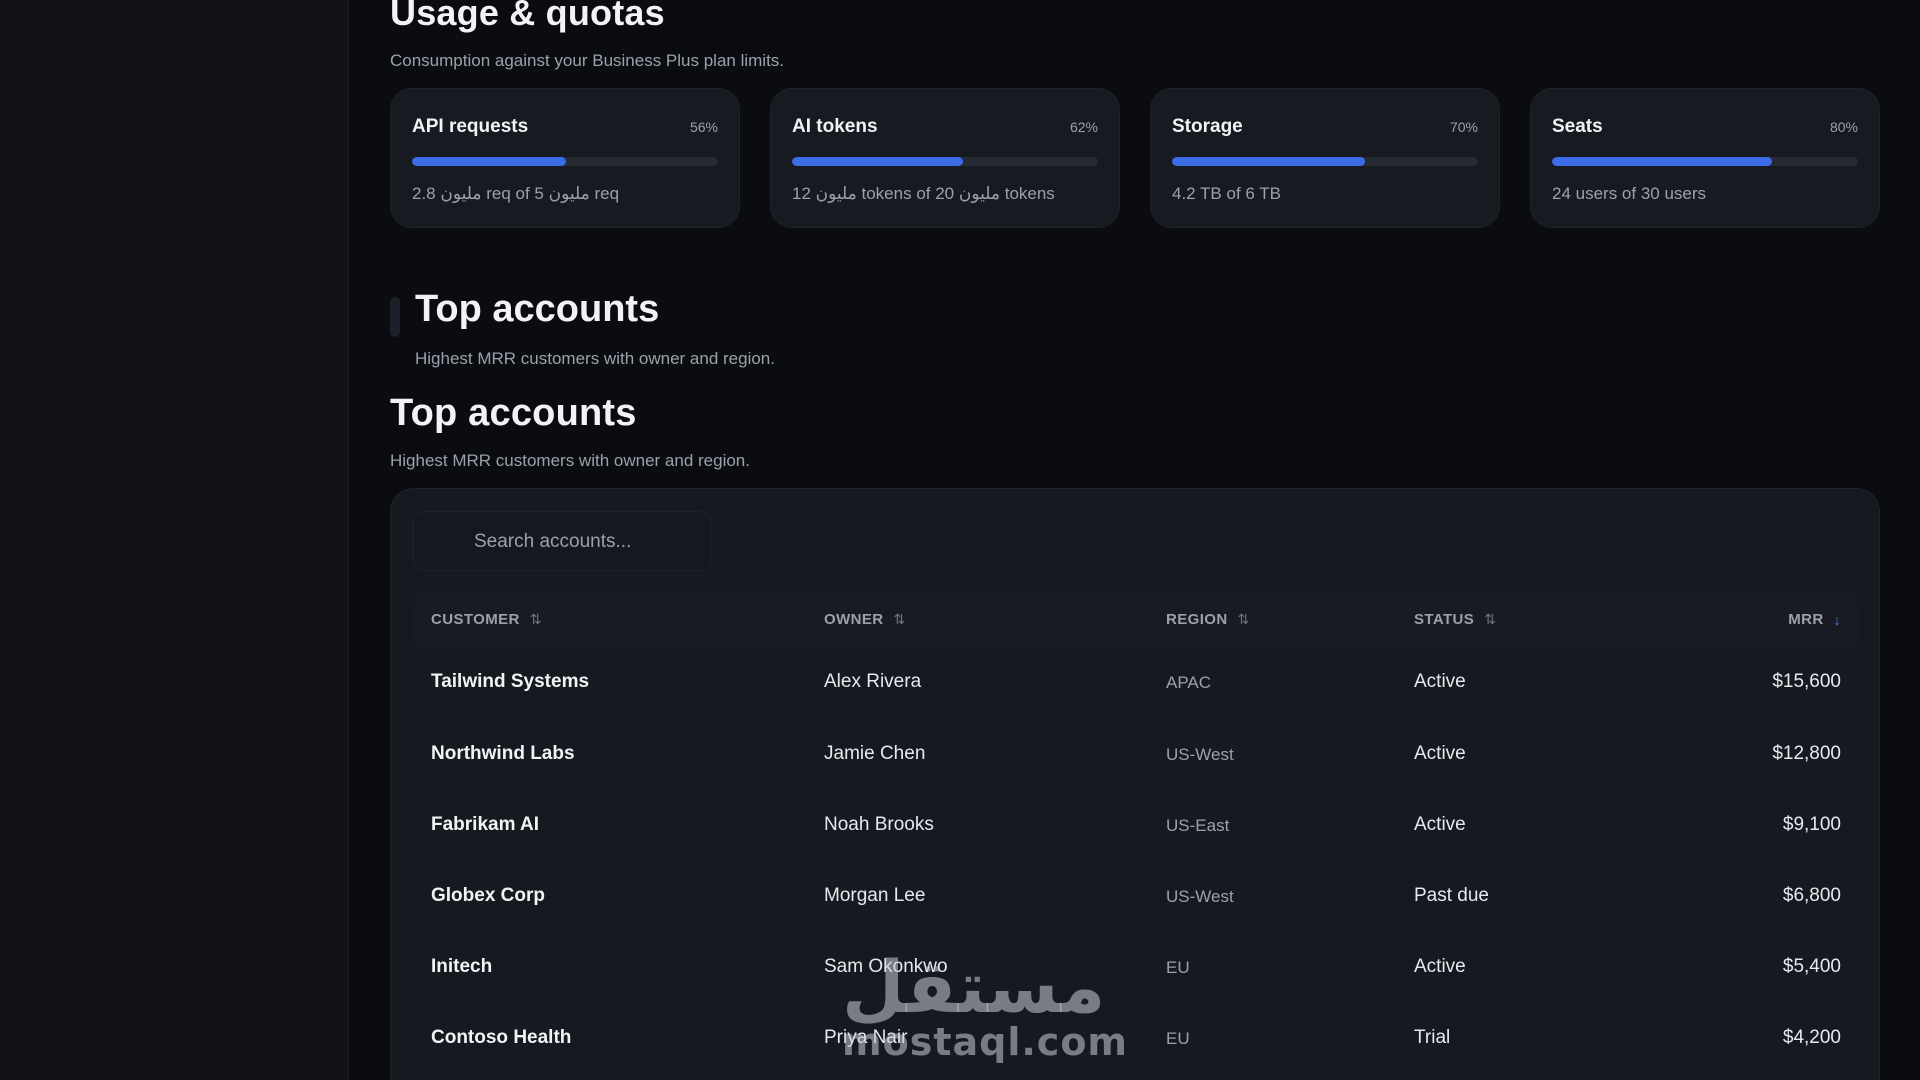  I want to click on cell-mrr: $5,400, so click(1811, 966).